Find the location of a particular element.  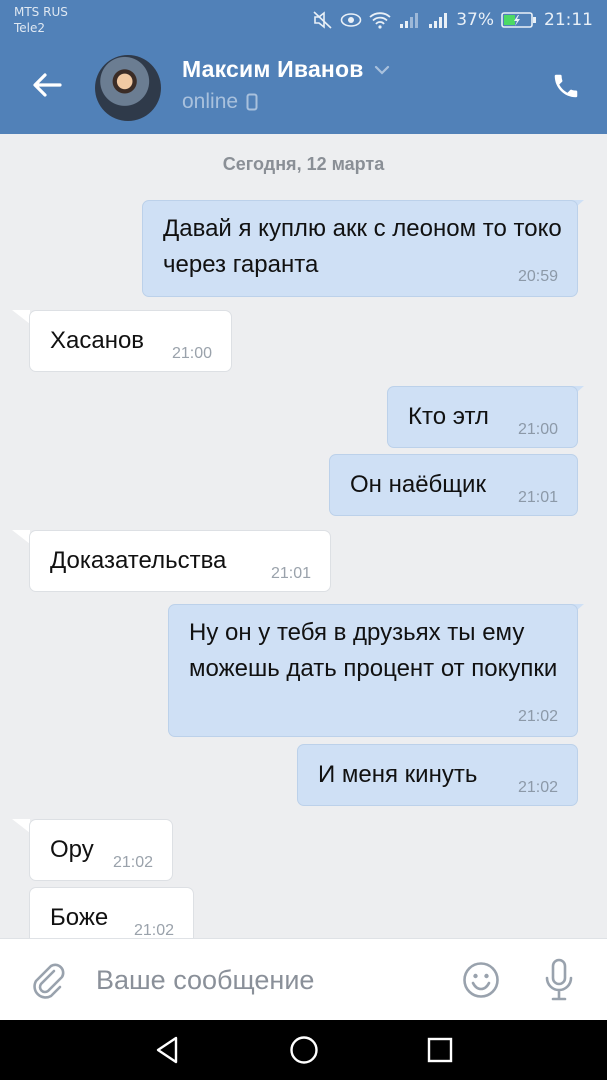

nav-back-icon is located at coordinates (167, 1050).